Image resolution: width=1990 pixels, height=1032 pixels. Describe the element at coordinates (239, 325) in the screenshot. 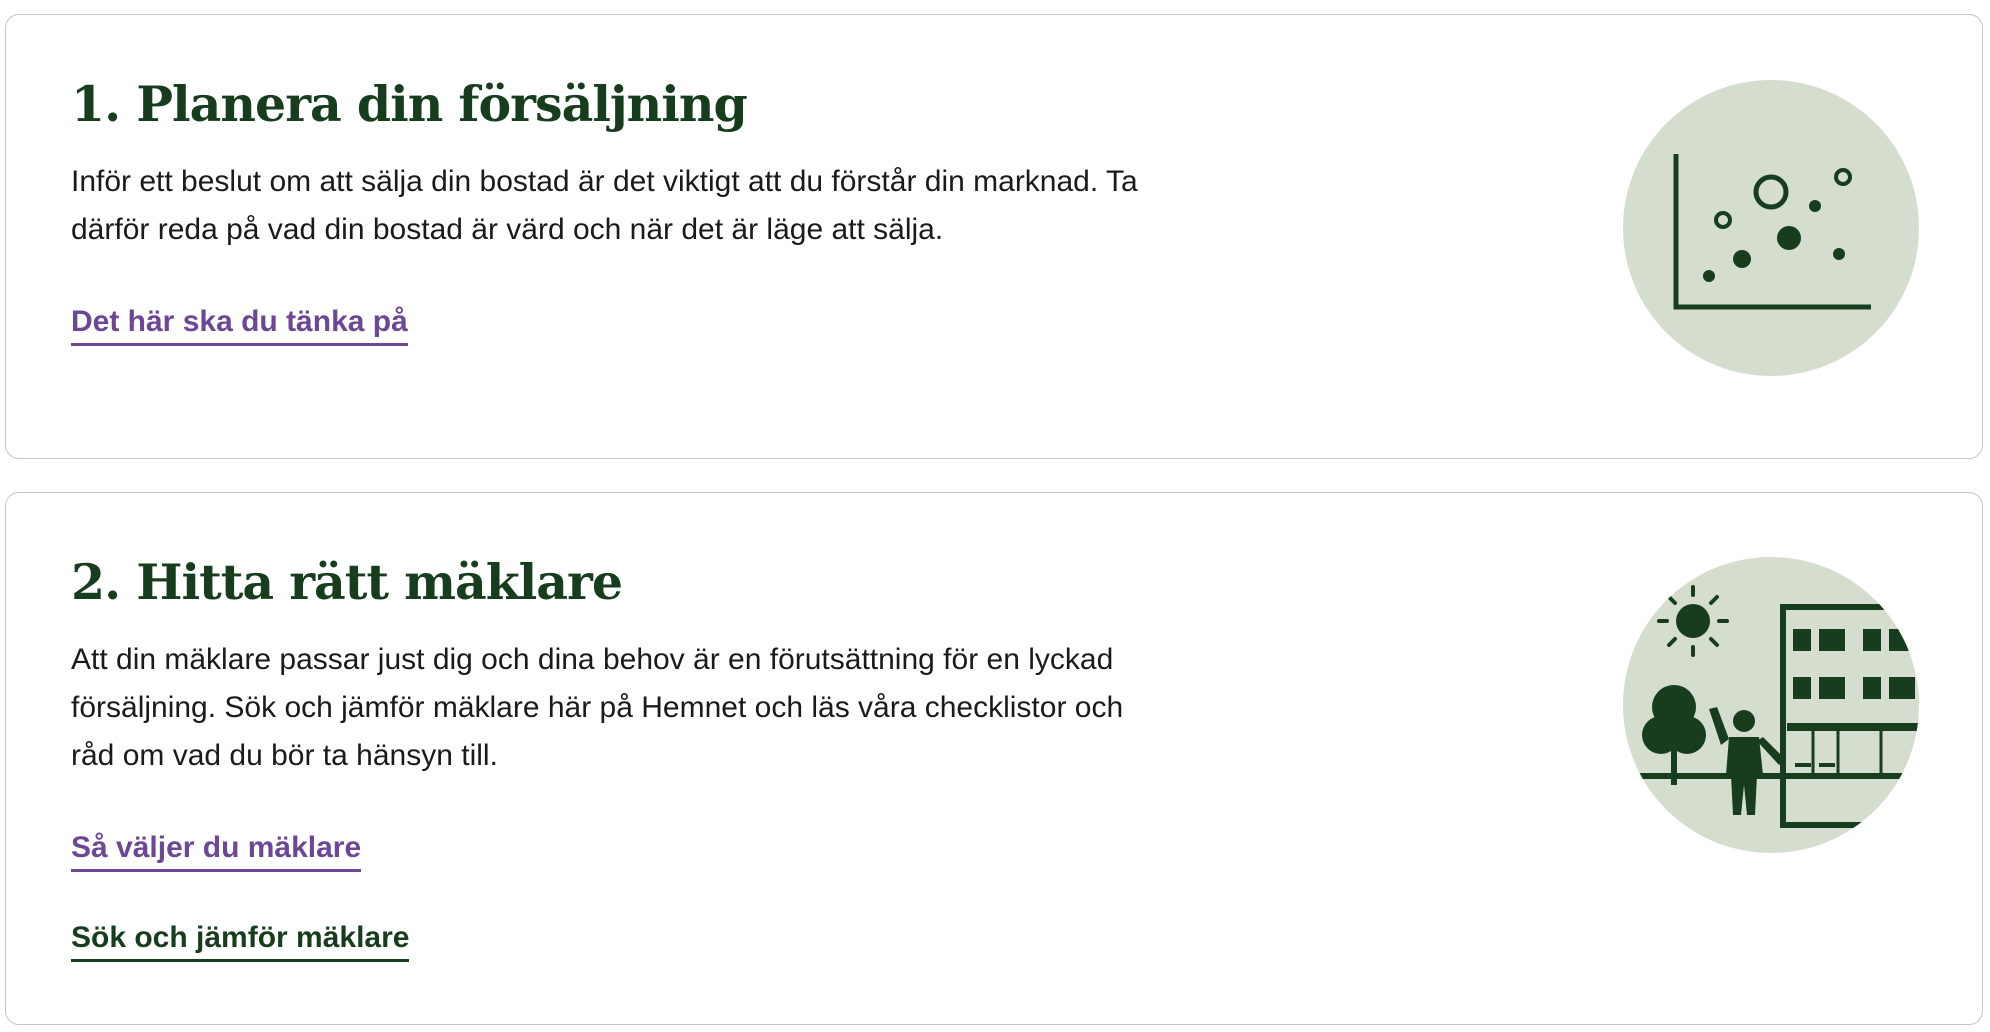

I see `think-about-this-link: Det här ska du tänka på` at that location.